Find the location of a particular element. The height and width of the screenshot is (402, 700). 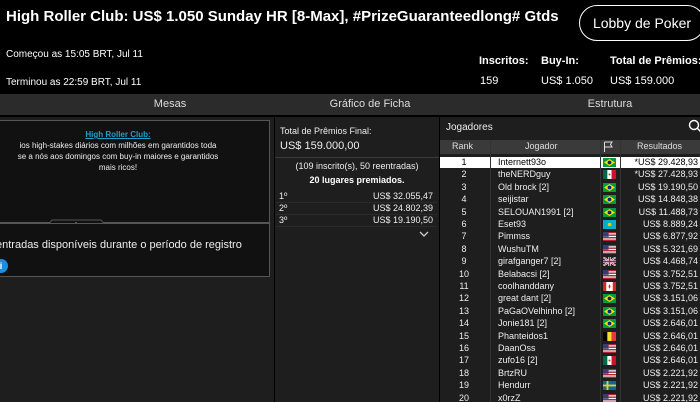

player-name: Eset93 is located at coordinates (512, 224).